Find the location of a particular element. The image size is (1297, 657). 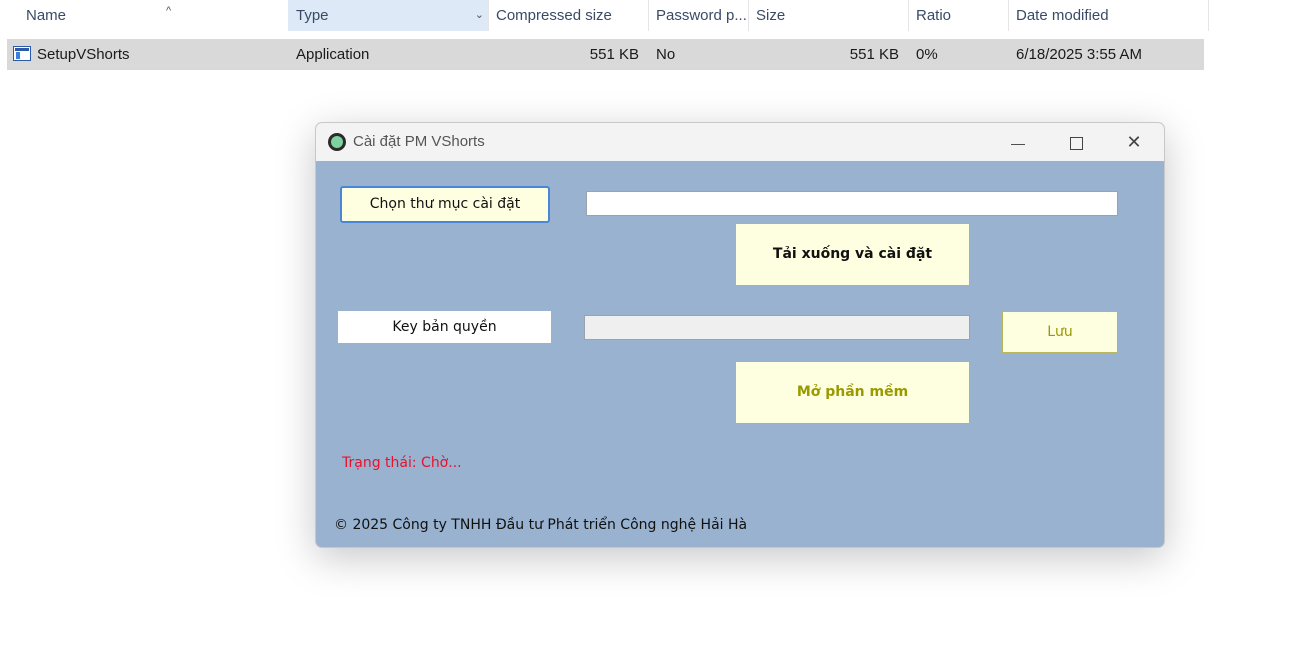

file-compressed-size: 551 KB is located at coordinates (614, 54).